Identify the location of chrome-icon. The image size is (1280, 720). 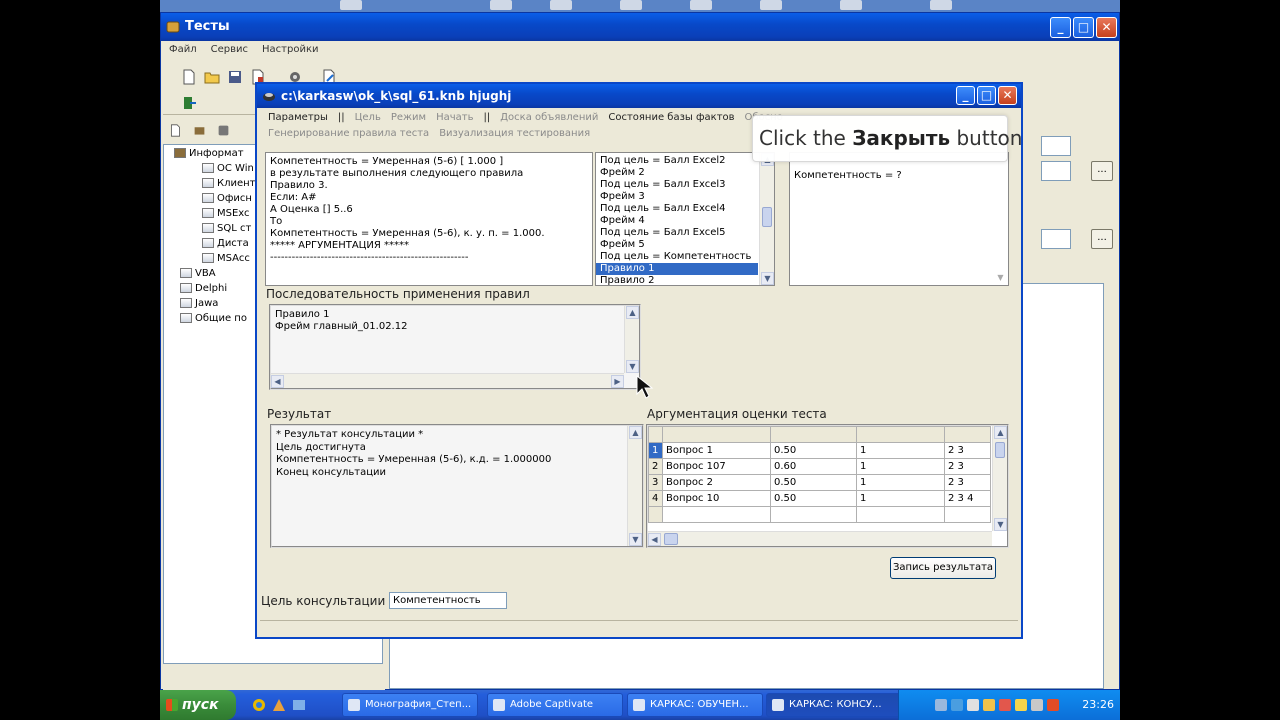
(259, 705).